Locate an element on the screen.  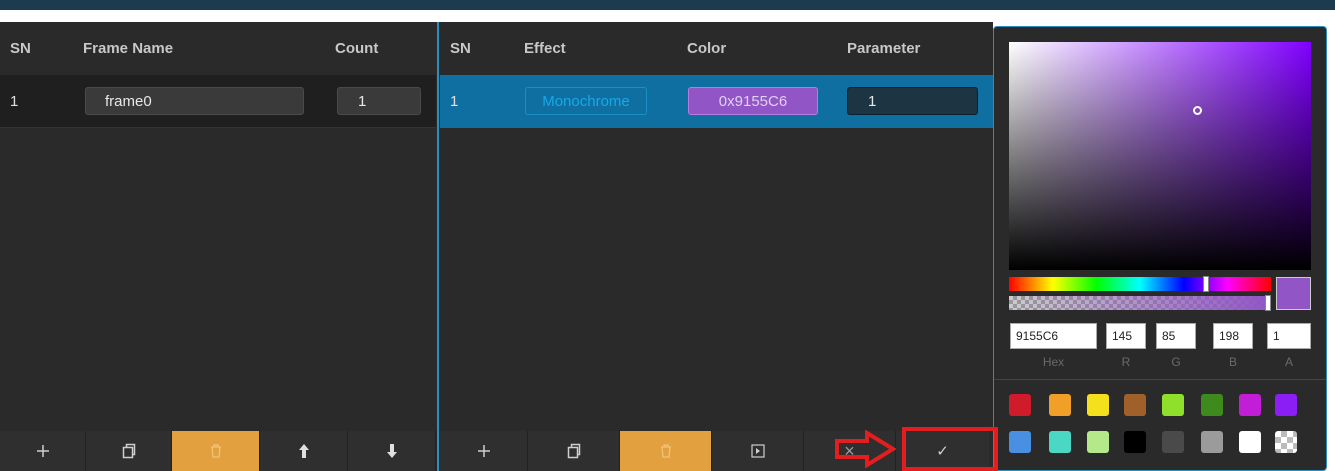
frame-row: 1 frame0 1 is located at coordinates (218, 101).